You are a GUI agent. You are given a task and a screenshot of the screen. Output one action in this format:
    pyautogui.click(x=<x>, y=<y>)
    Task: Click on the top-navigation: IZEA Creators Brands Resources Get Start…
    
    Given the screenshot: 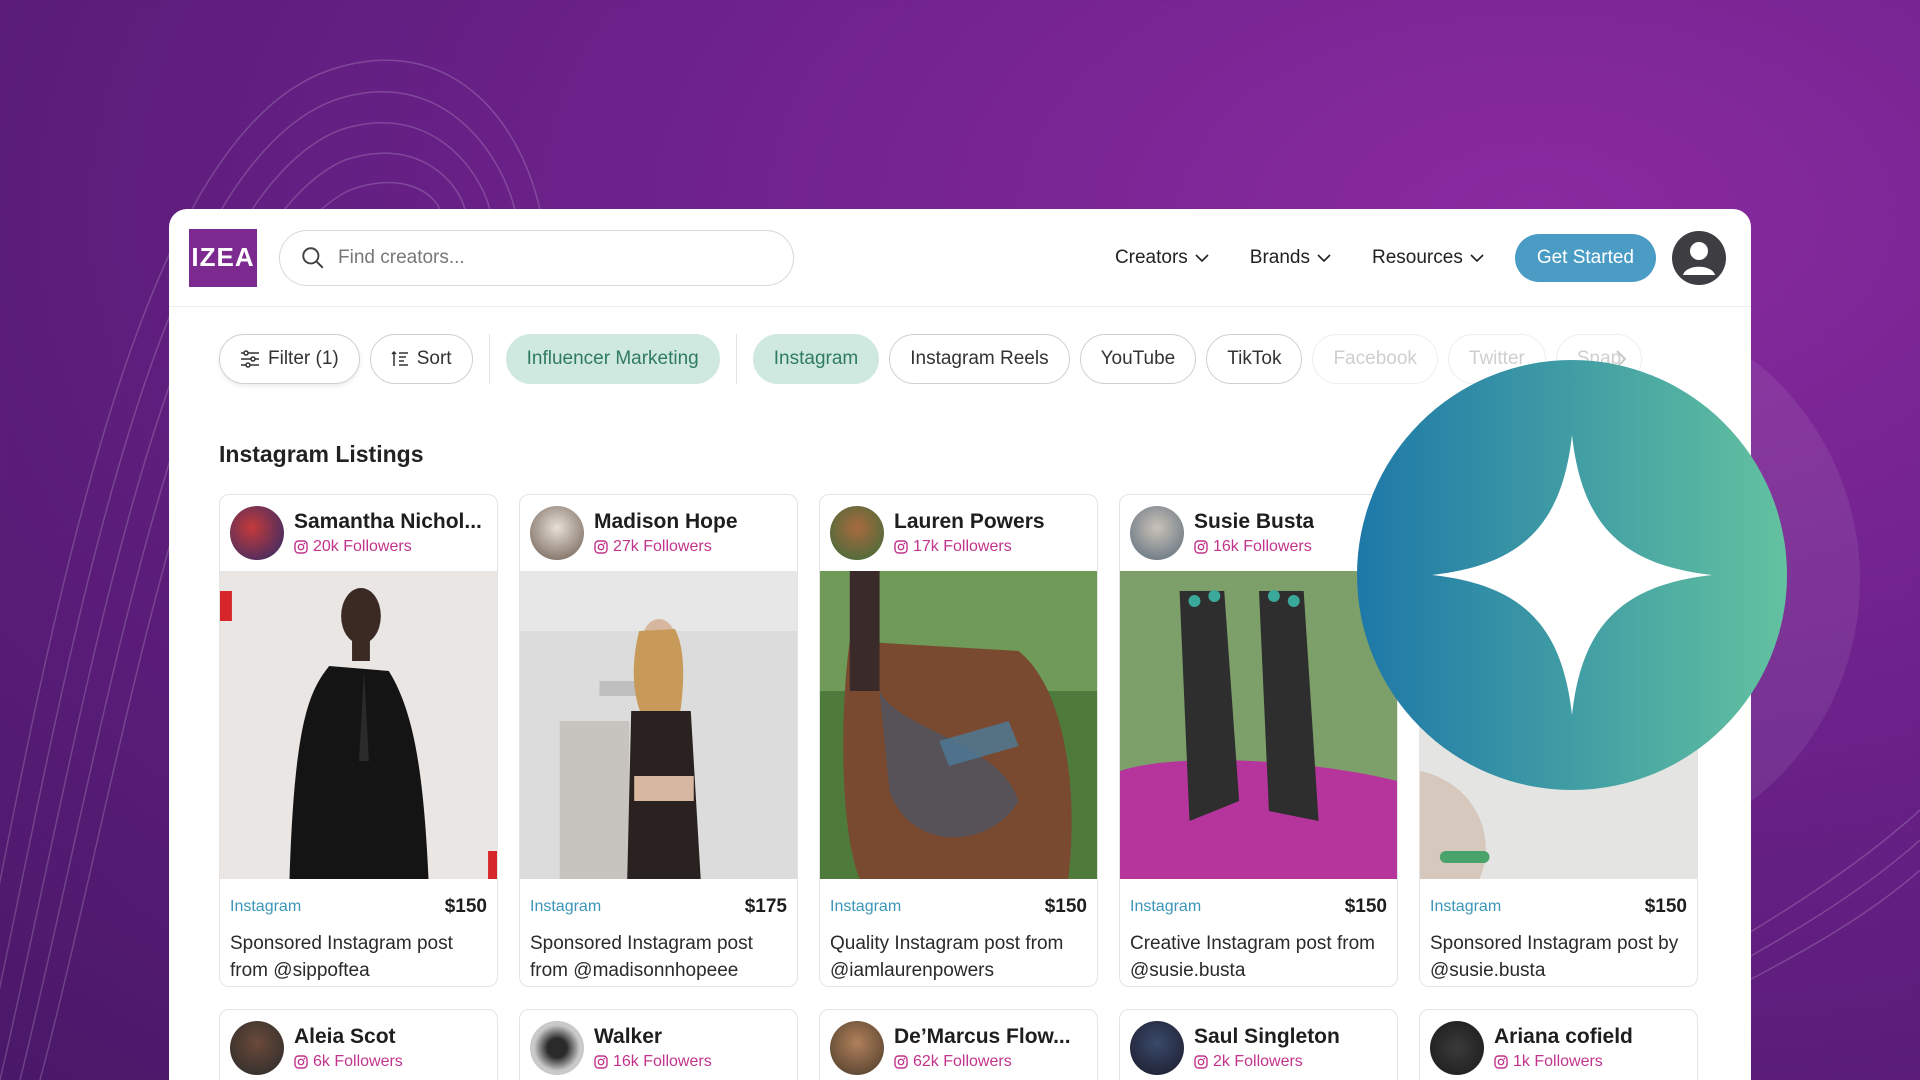 What is the action you would take?
    pyautogui.click(x=960, y=258)
    